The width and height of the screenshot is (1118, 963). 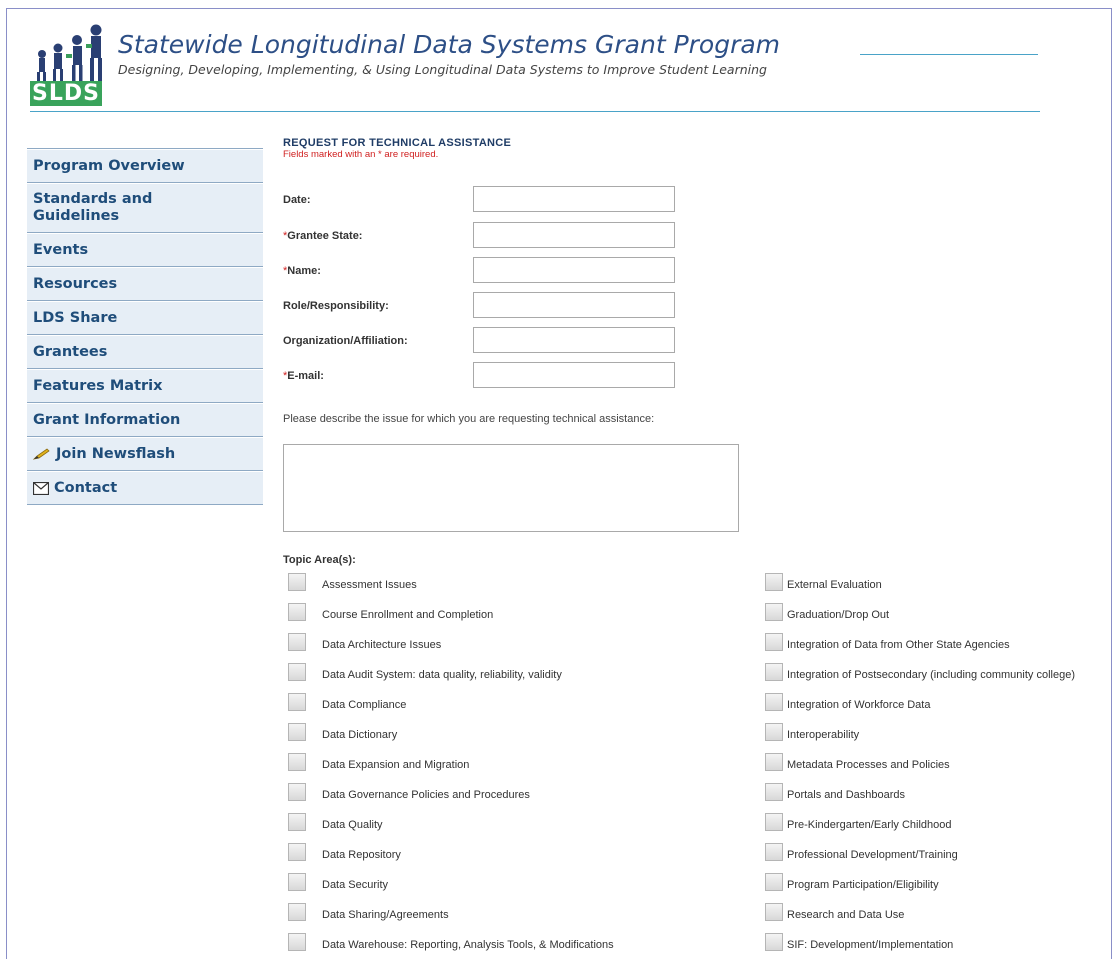 What do you see at coordinates (145, 488) in the screenshot?
I see `sidebar-item-contact: Contact` at bounding box center [145, 488].